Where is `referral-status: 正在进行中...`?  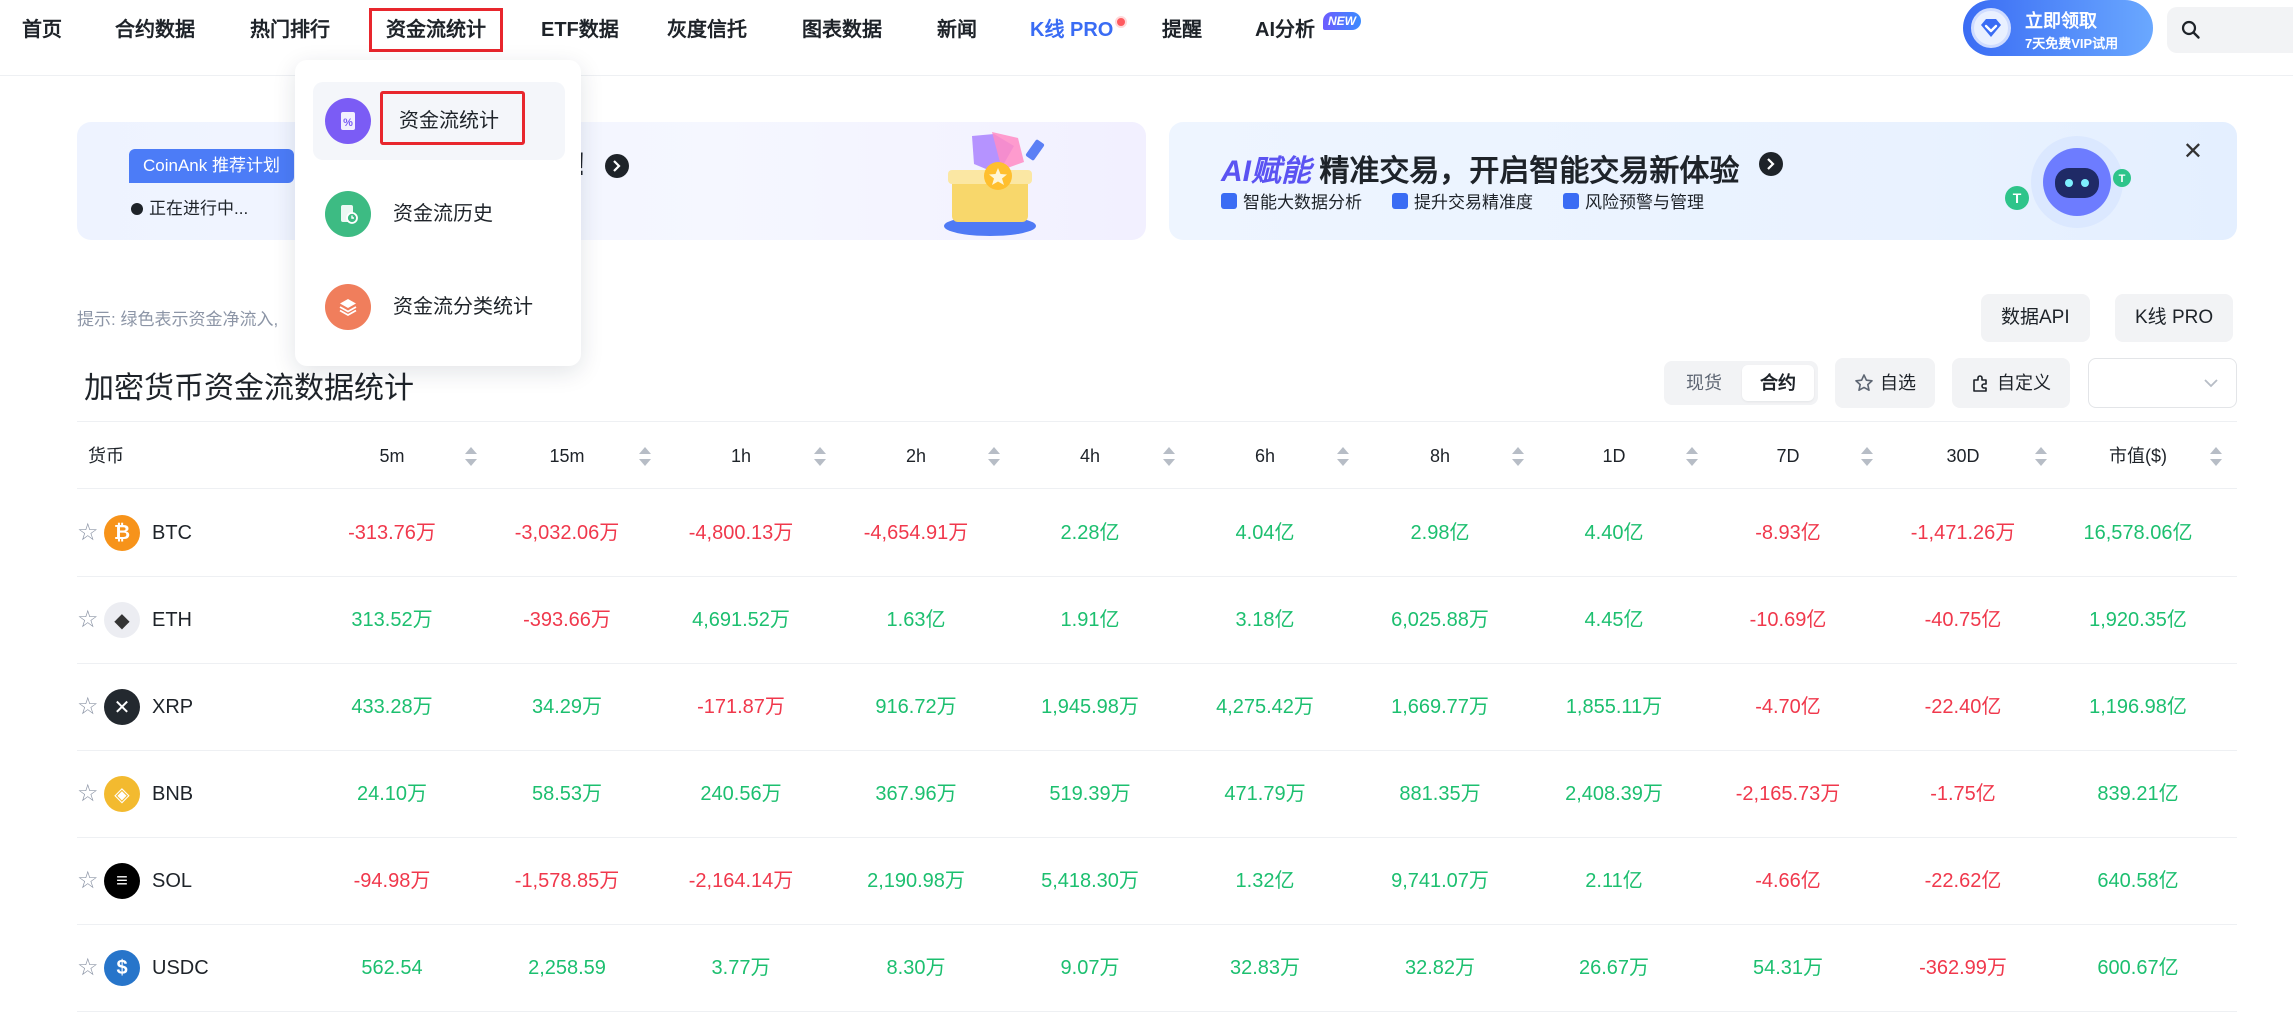
referral-status: 正在进行中... is located at coordinates (189, 206).